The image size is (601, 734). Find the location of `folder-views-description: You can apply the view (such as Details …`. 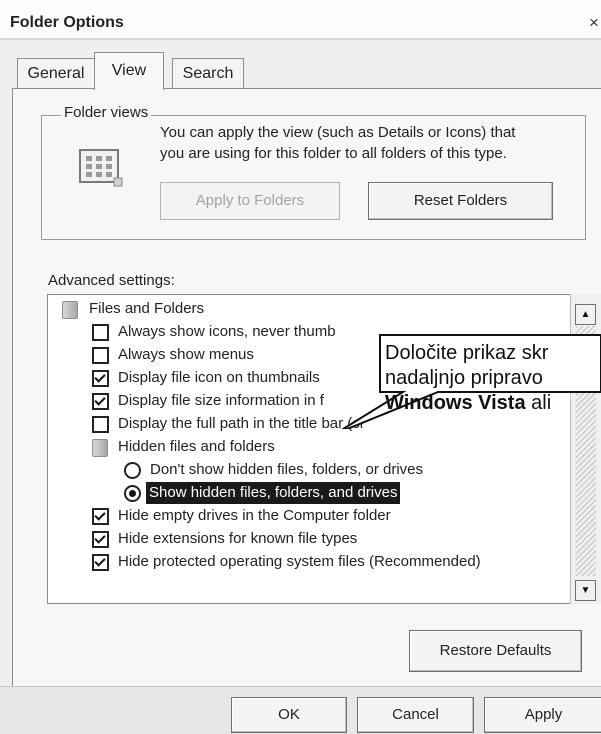

folder-views-description: You can apply the view (such as Details … is located at coordinates (380, 143).